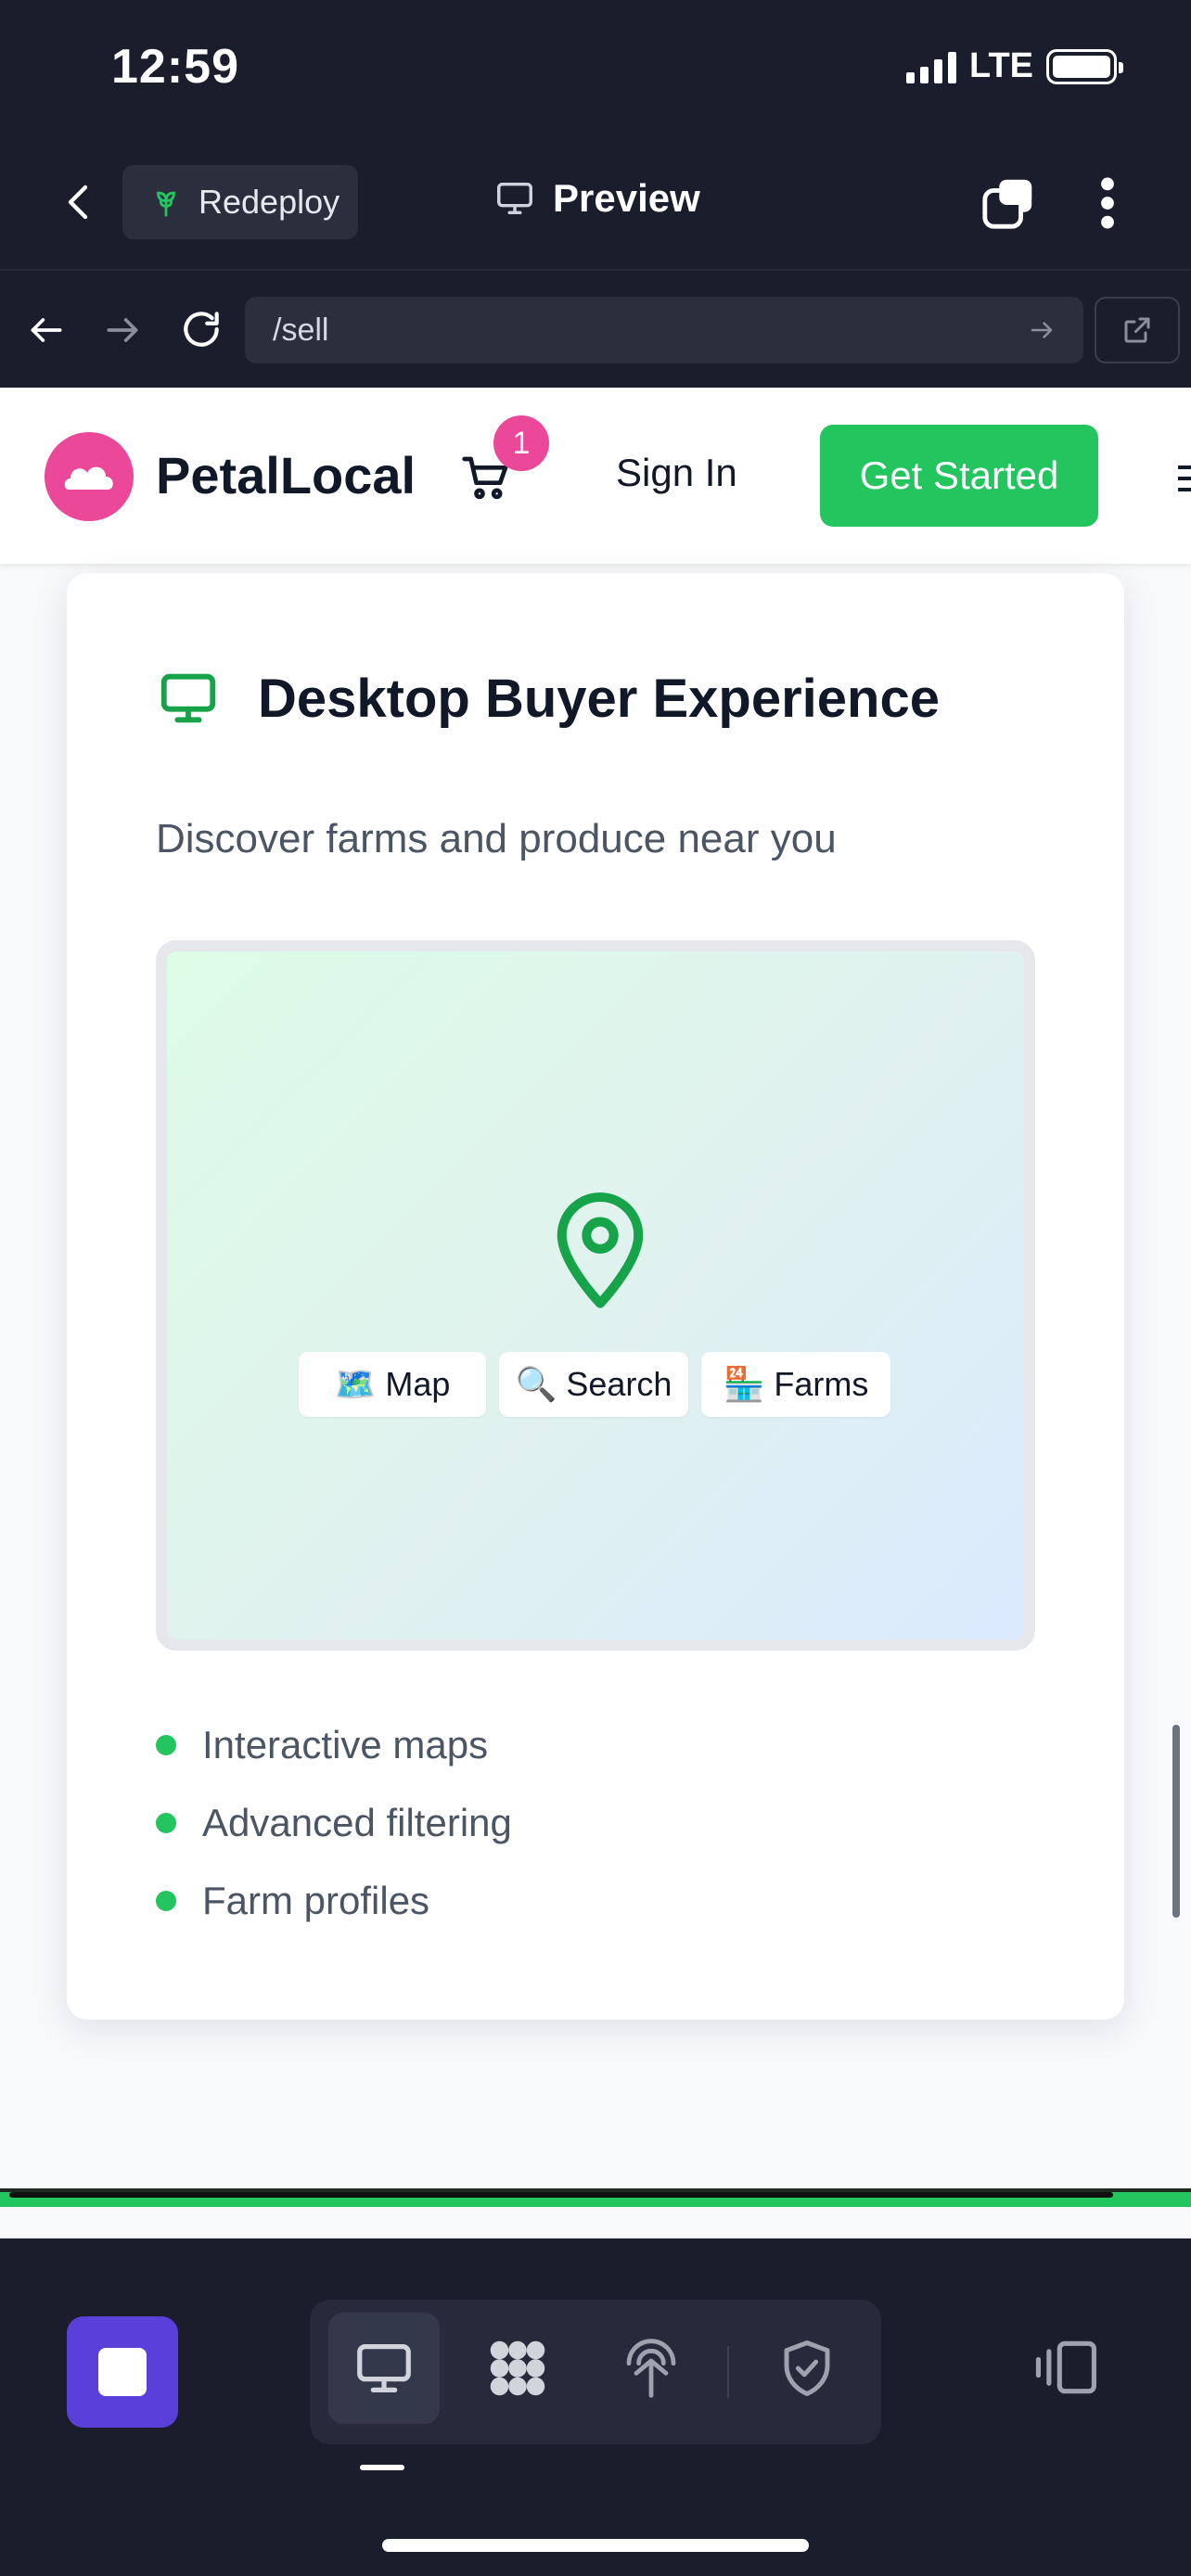 The image size is (1191, 2576). What do you see at coordinates (355, 1384) in the screenshot?
I see `map-icon: 🗺️` at bounding box center [355, 1384].